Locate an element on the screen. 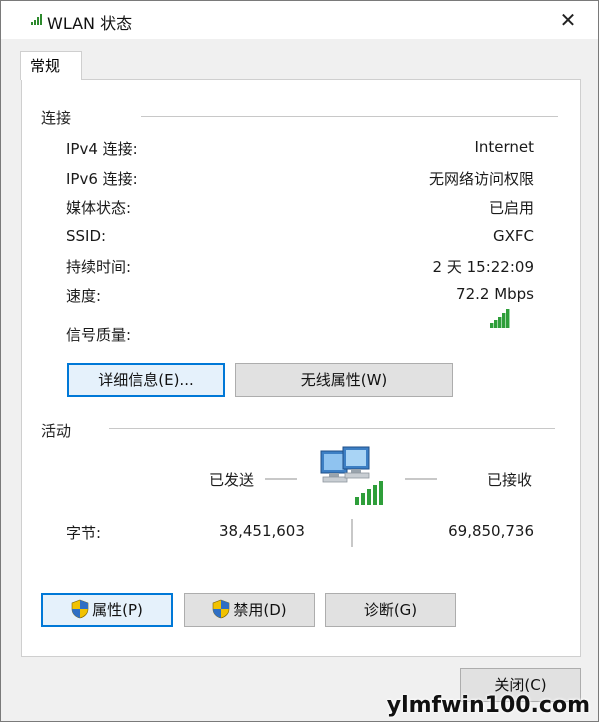 The image size is (600, 724). duration-value: 2 天 15:22:09 is located at coordinates (483, 267).